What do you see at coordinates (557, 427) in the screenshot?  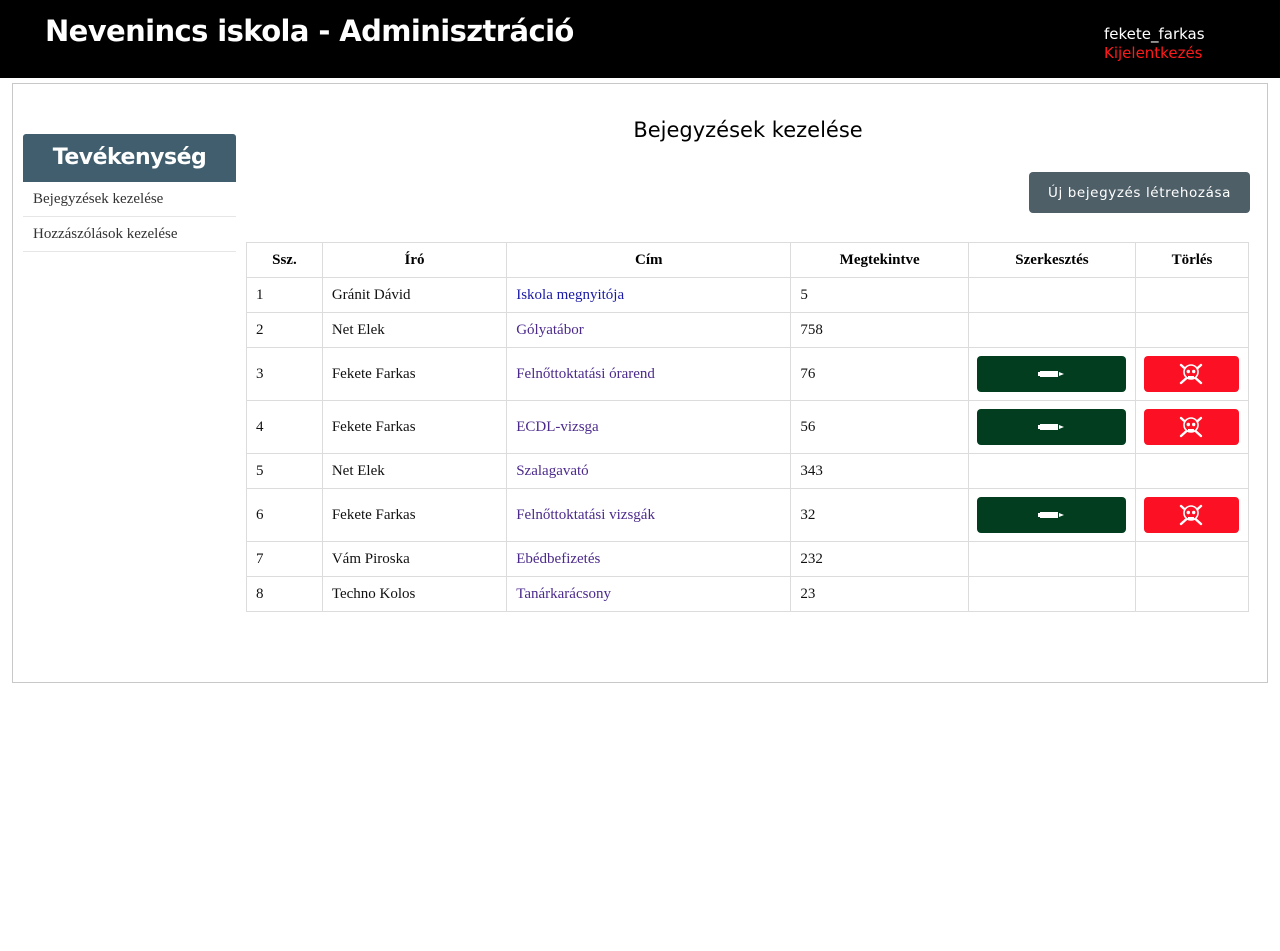 I see `post-title-link: ECDL-vizsga` at bounding box center [557, 427].